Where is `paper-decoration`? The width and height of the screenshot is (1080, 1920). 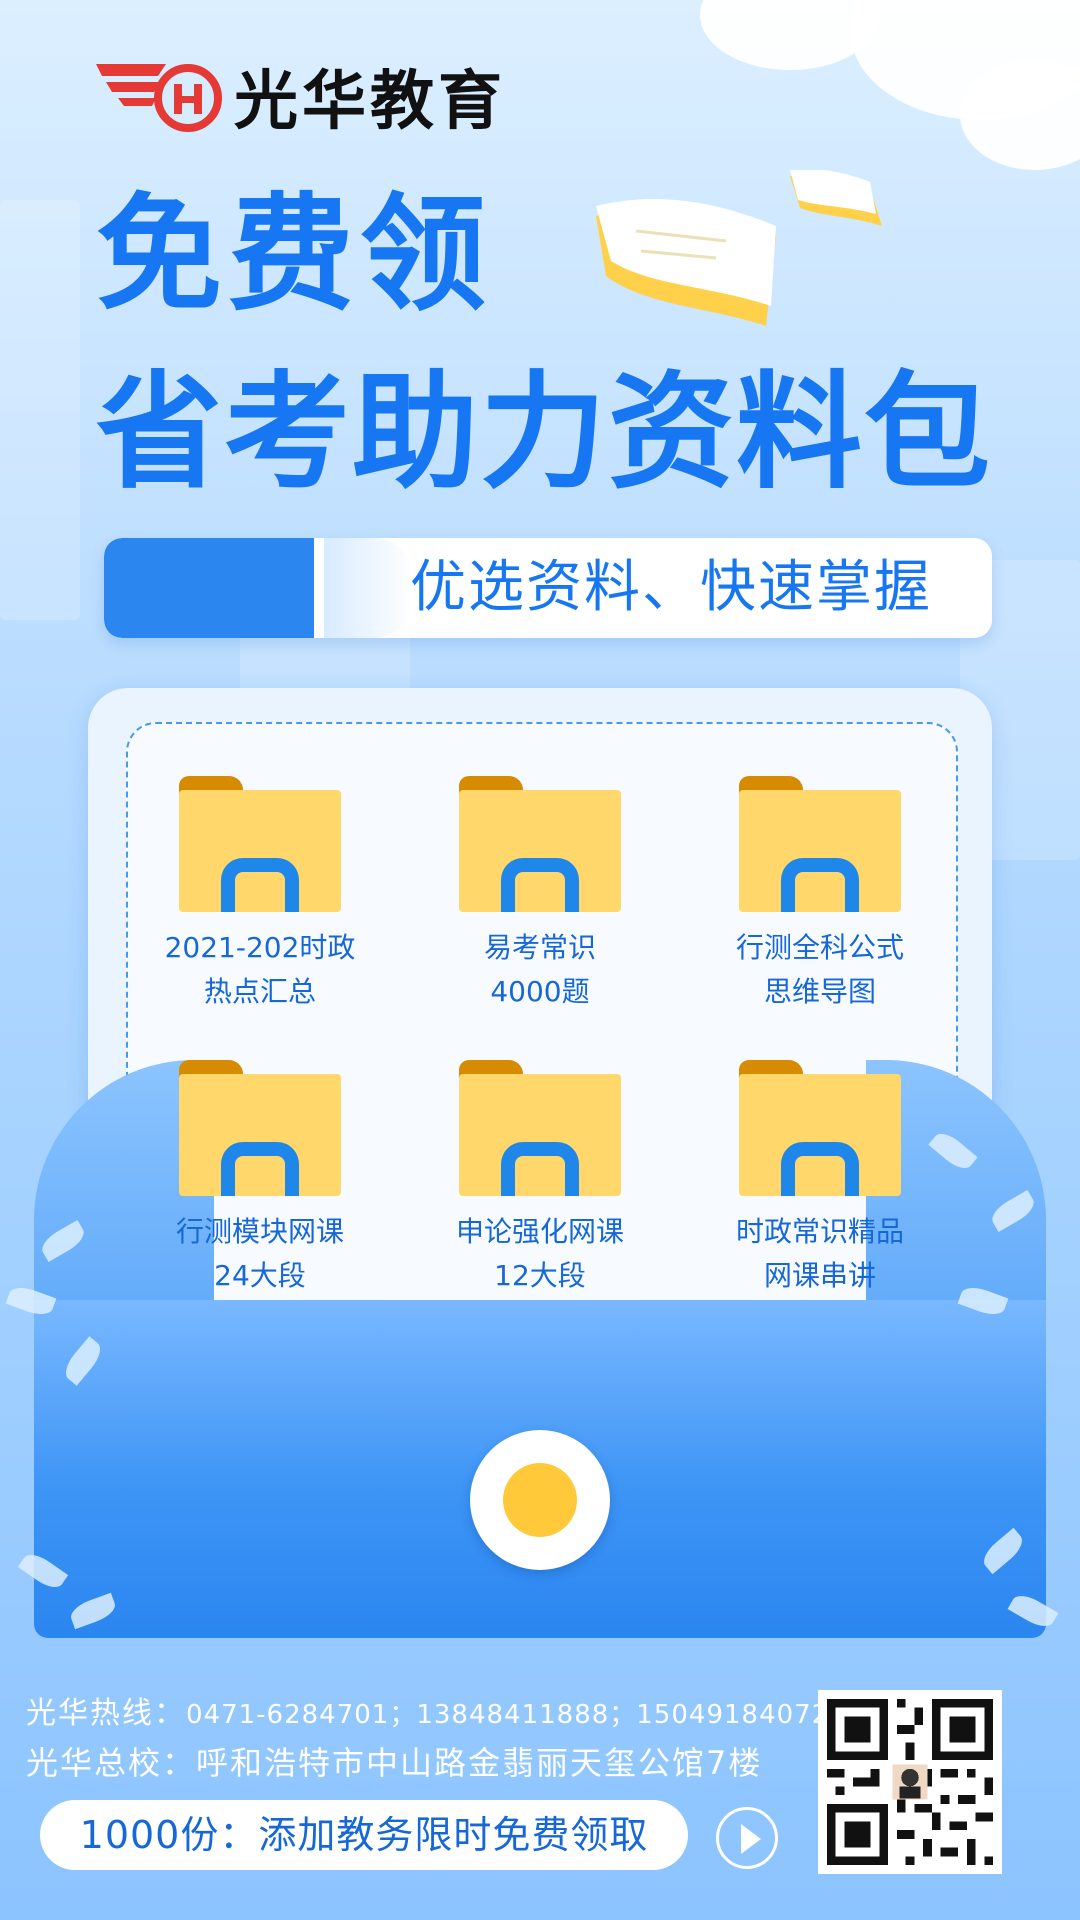 paper-decoration is located at coordinates (836, 198).